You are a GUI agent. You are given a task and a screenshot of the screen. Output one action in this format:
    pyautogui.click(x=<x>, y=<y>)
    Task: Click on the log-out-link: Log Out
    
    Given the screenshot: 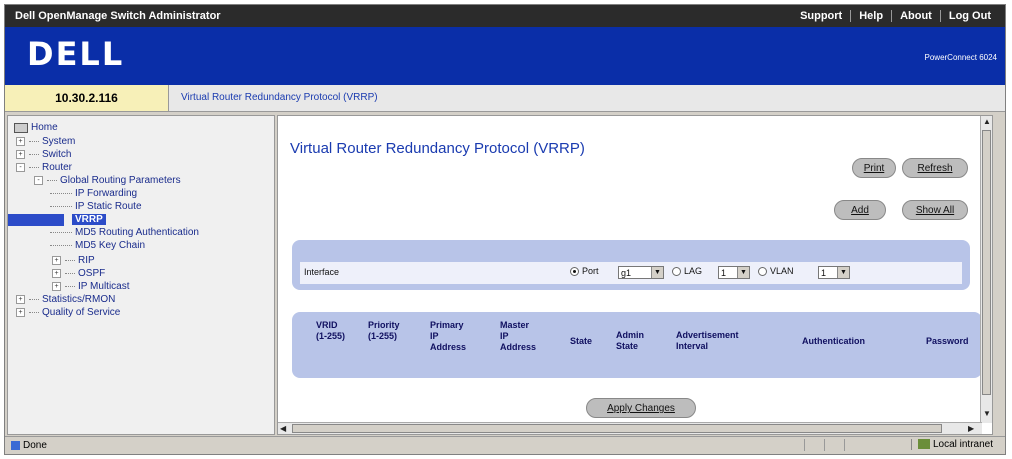 What is the action you would take?
    pyautogui.click(x=969, y=16)
    